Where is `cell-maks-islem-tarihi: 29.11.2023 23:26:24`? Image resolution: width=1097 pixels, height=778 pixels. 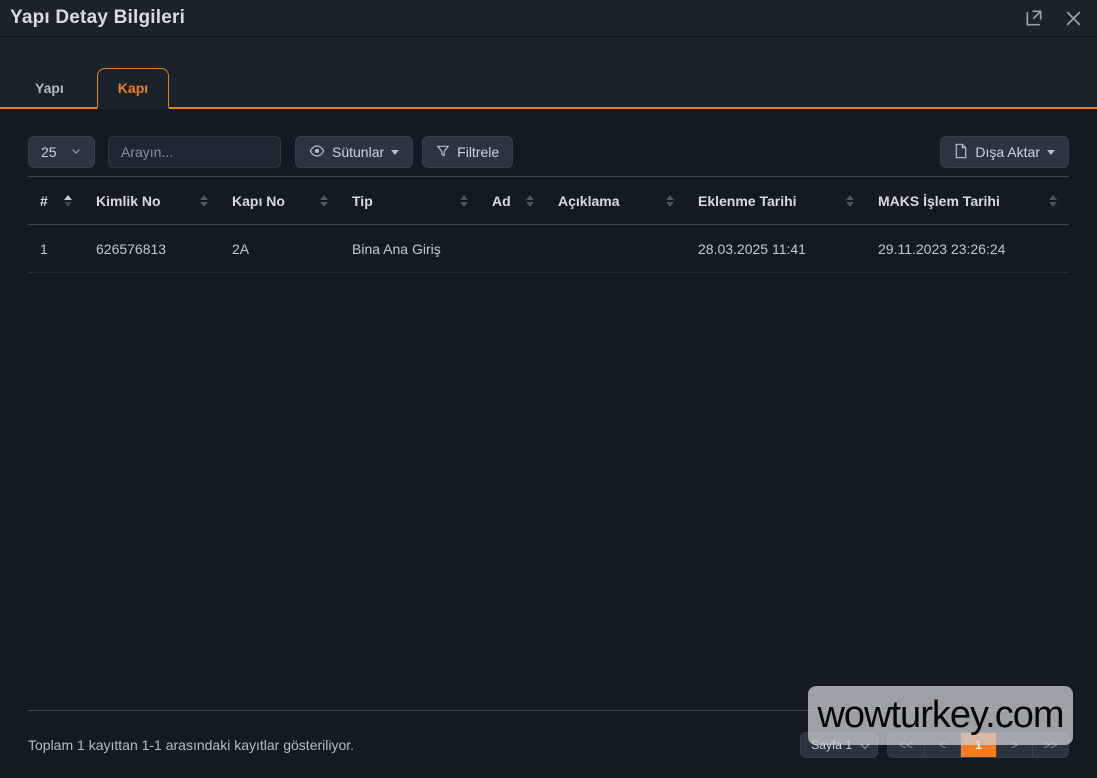 cell-maks-islem-tarihi: 29.11.2023 23:26:24 is located at coordinates (967, 248).